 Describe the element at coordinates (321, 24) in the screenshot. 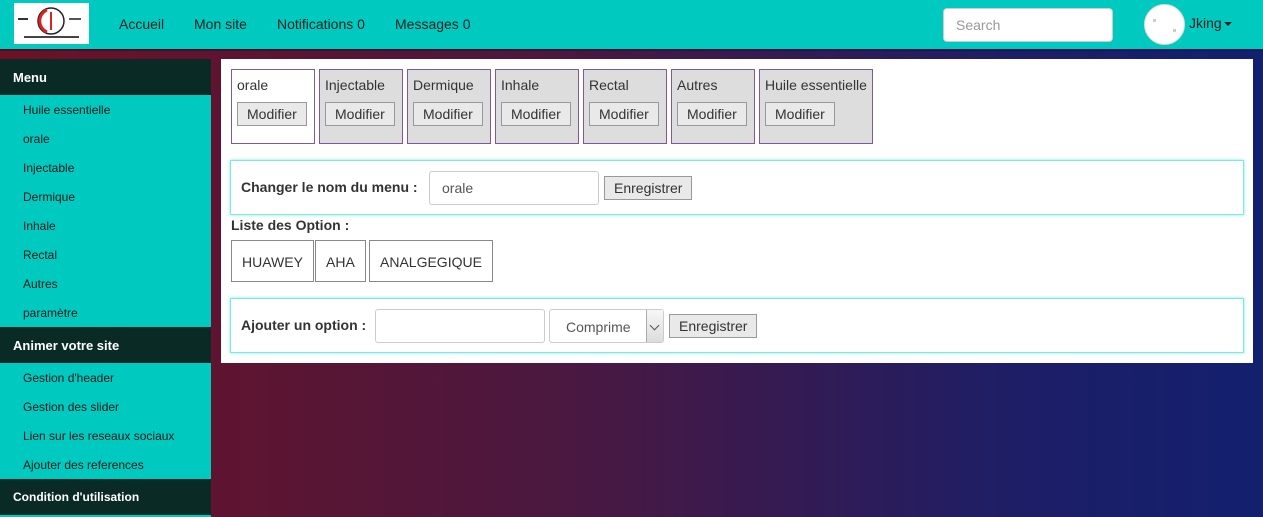

I see `nav-notifications: Notifications 0` at that location.